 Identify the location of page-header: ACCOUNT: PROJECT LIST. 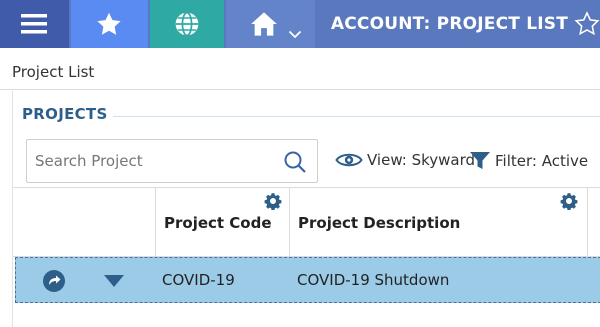
(458, 24).